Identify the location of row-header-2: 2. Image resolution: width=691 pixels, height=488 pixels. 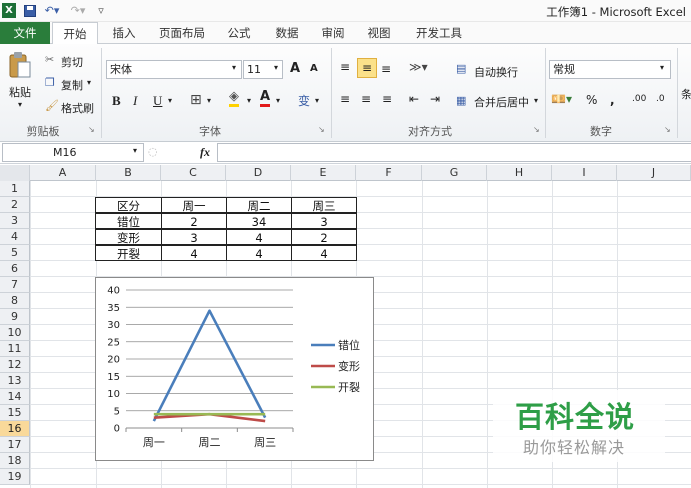
(15, 205).